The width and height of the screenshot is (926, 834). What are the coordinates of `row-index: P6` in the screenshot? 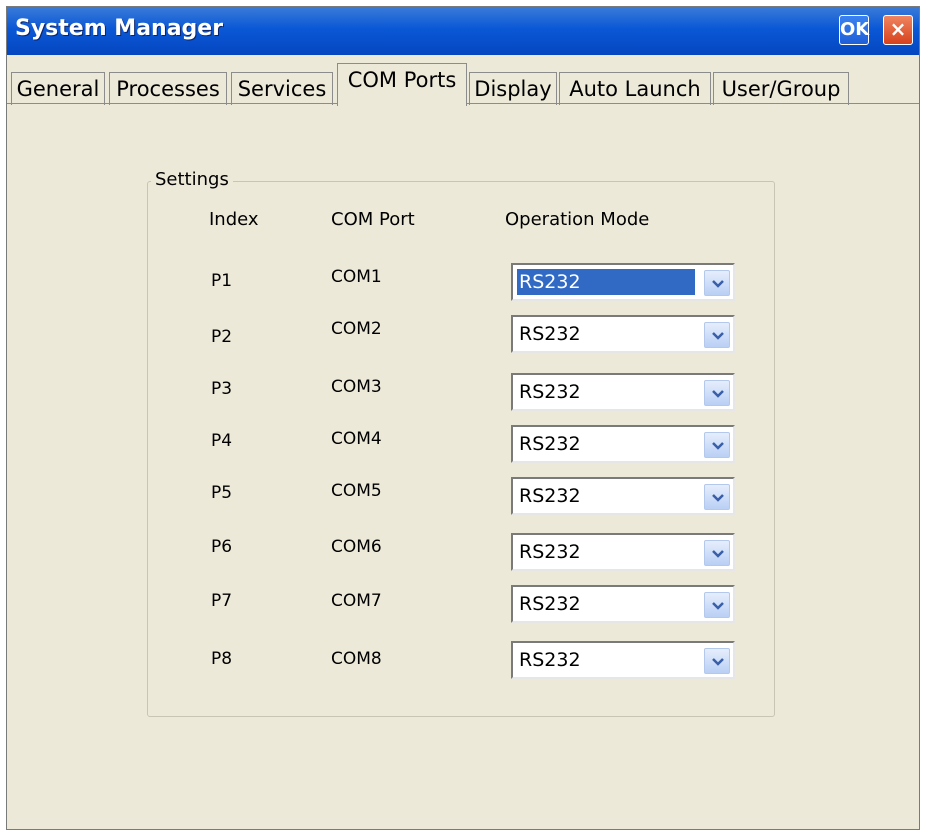 It's located at (222, 547).